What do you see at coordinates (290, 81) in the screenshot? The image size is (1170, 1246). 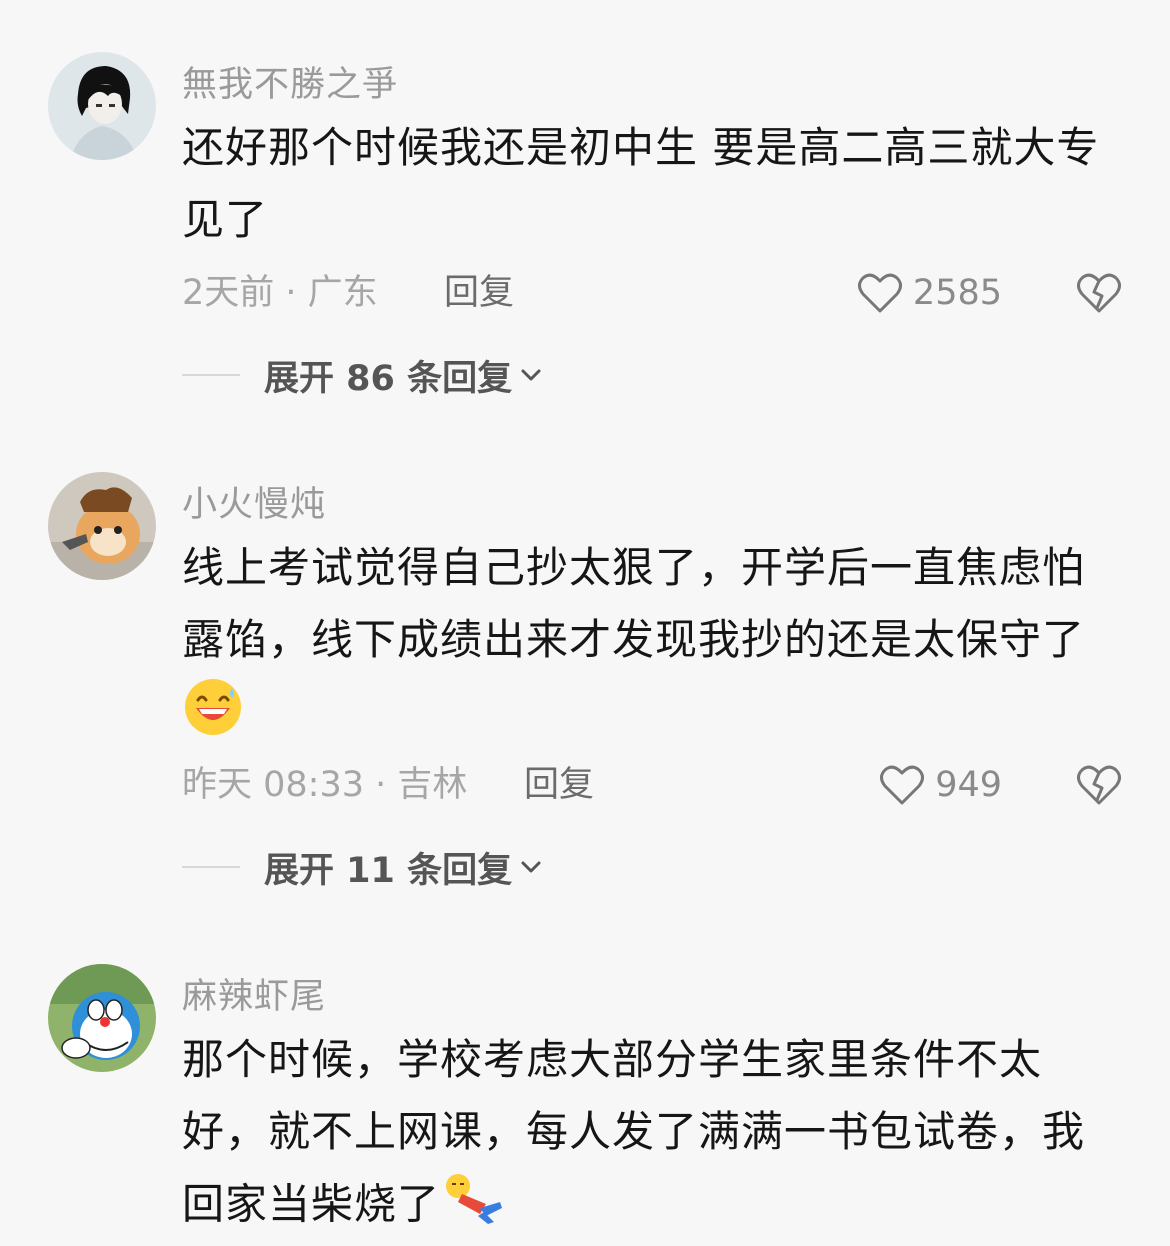 I see `username: 無我不勝之爭` at bounding box center [290, 81].